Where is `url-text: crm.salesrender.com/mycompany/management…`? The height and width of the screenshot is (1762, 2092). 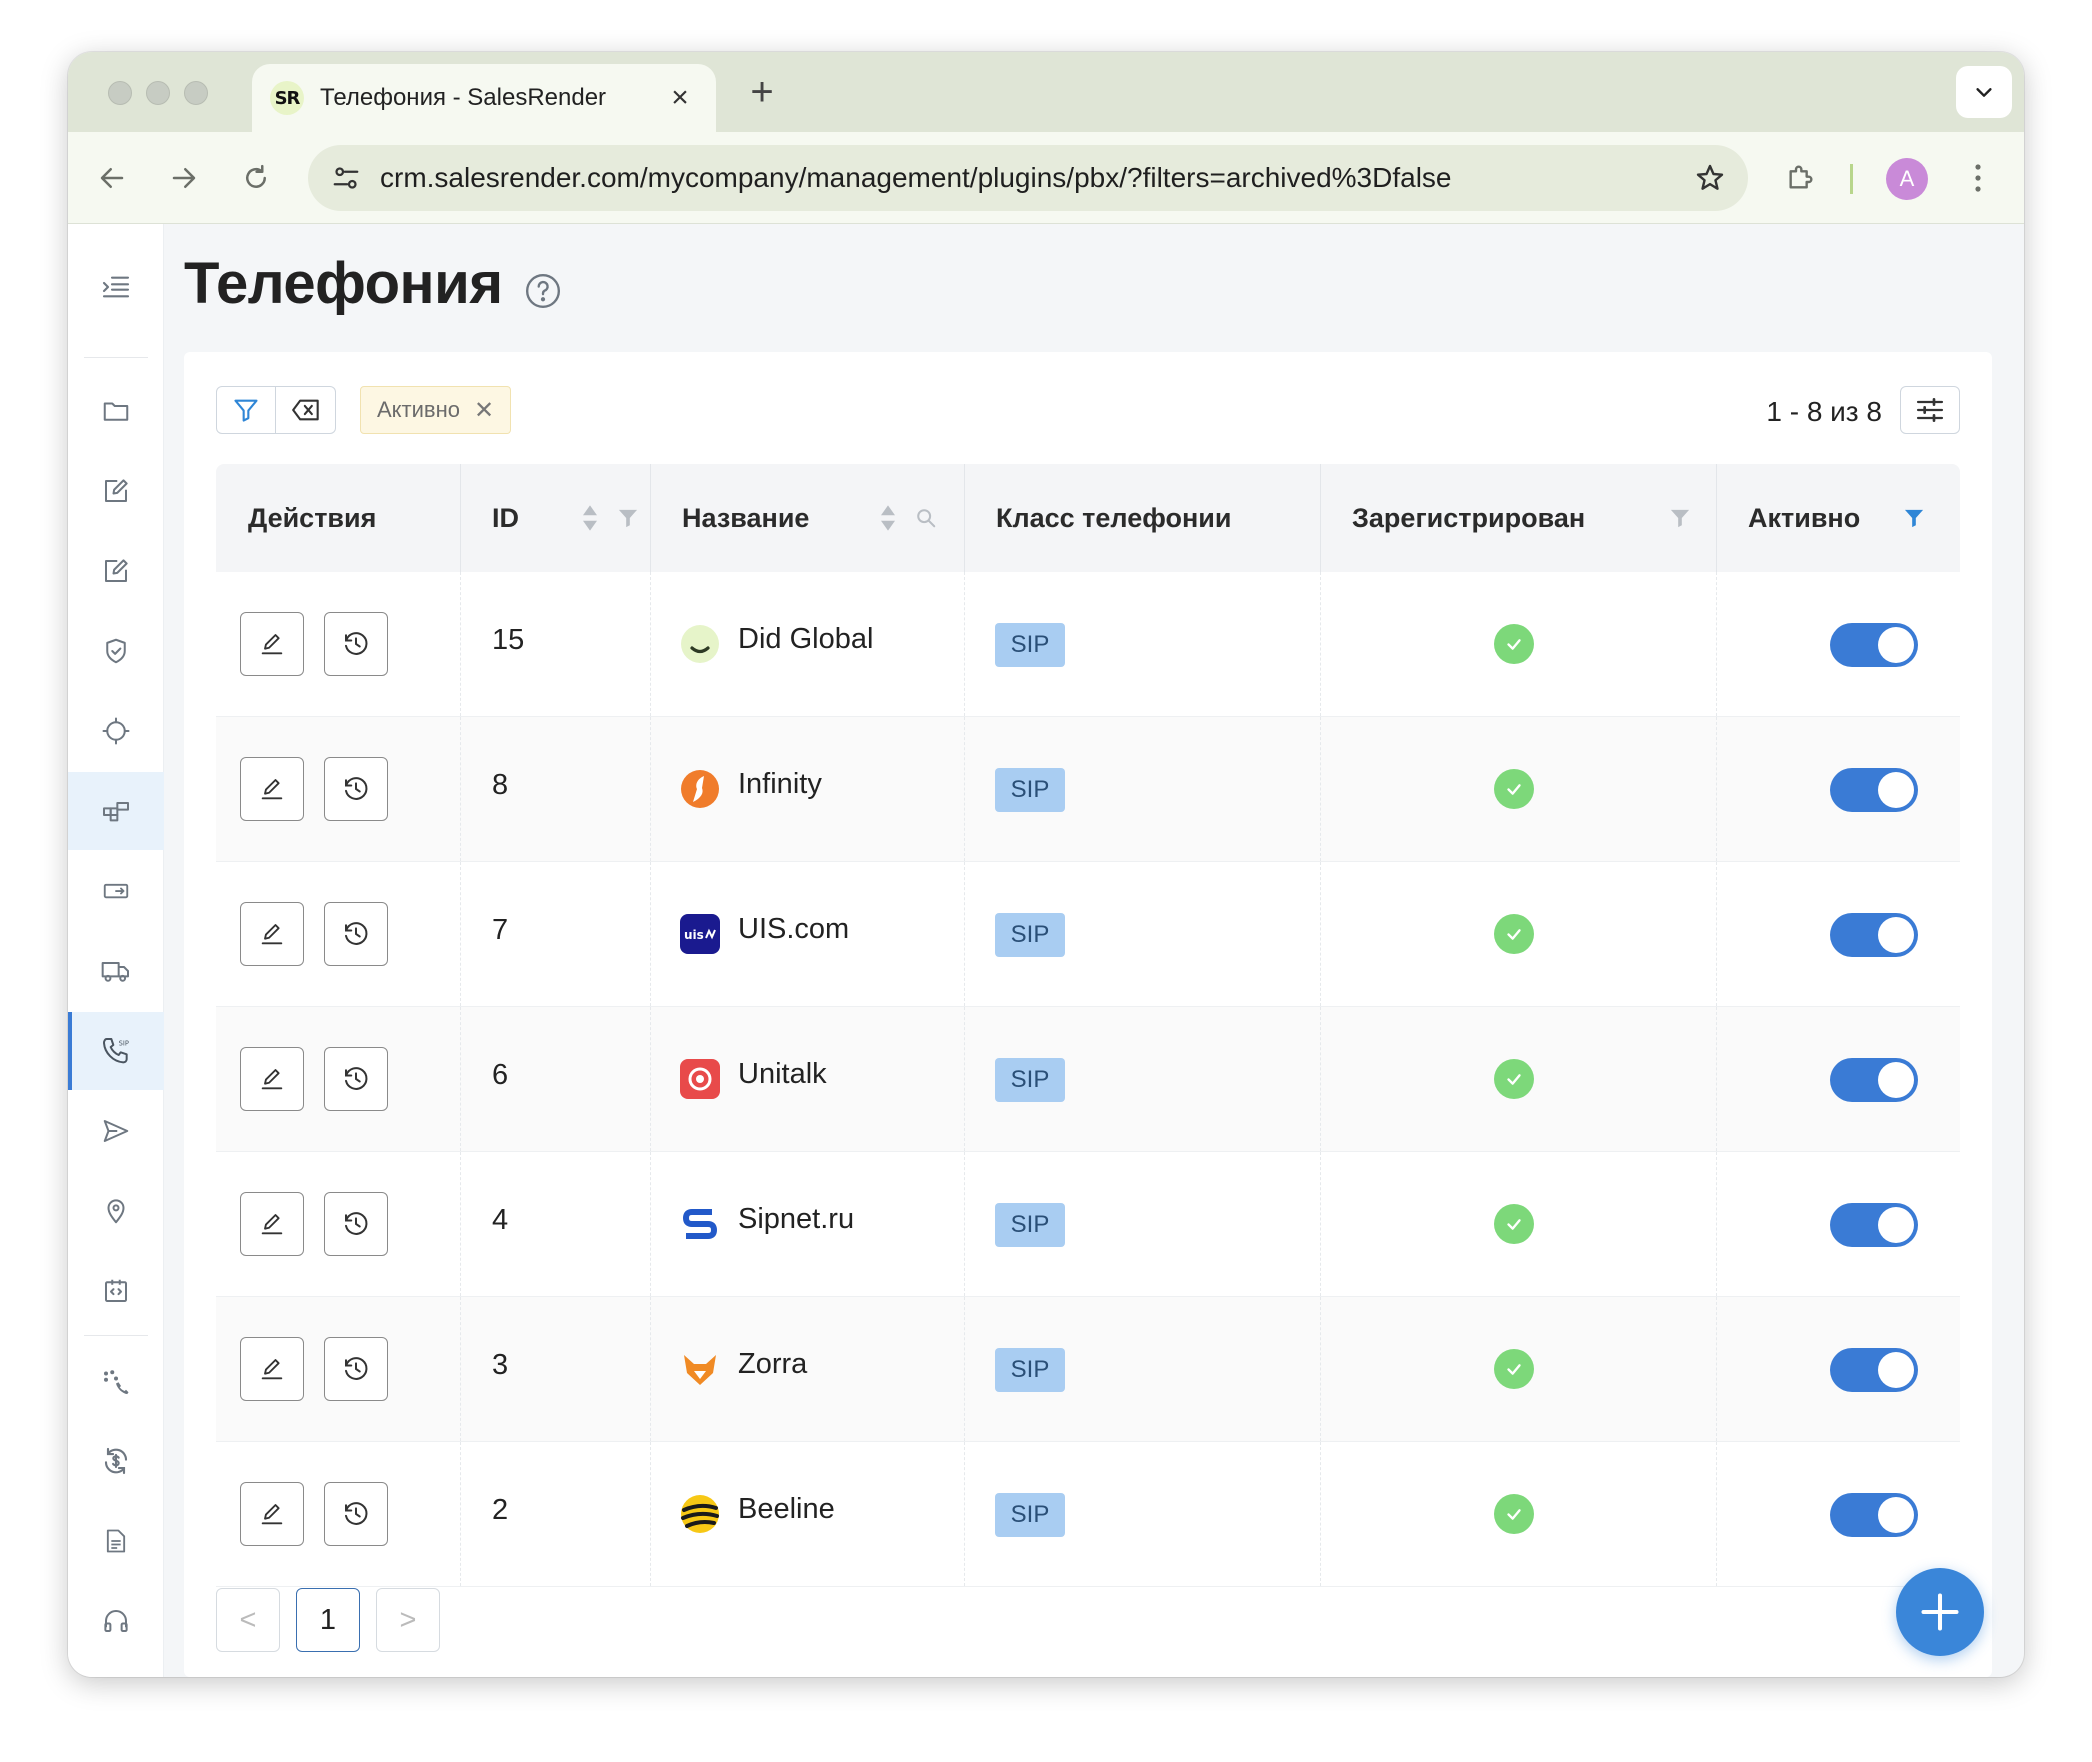 url-text: crm.salesrender.com/mycompany/management… is located at coordinates (1031, 178).